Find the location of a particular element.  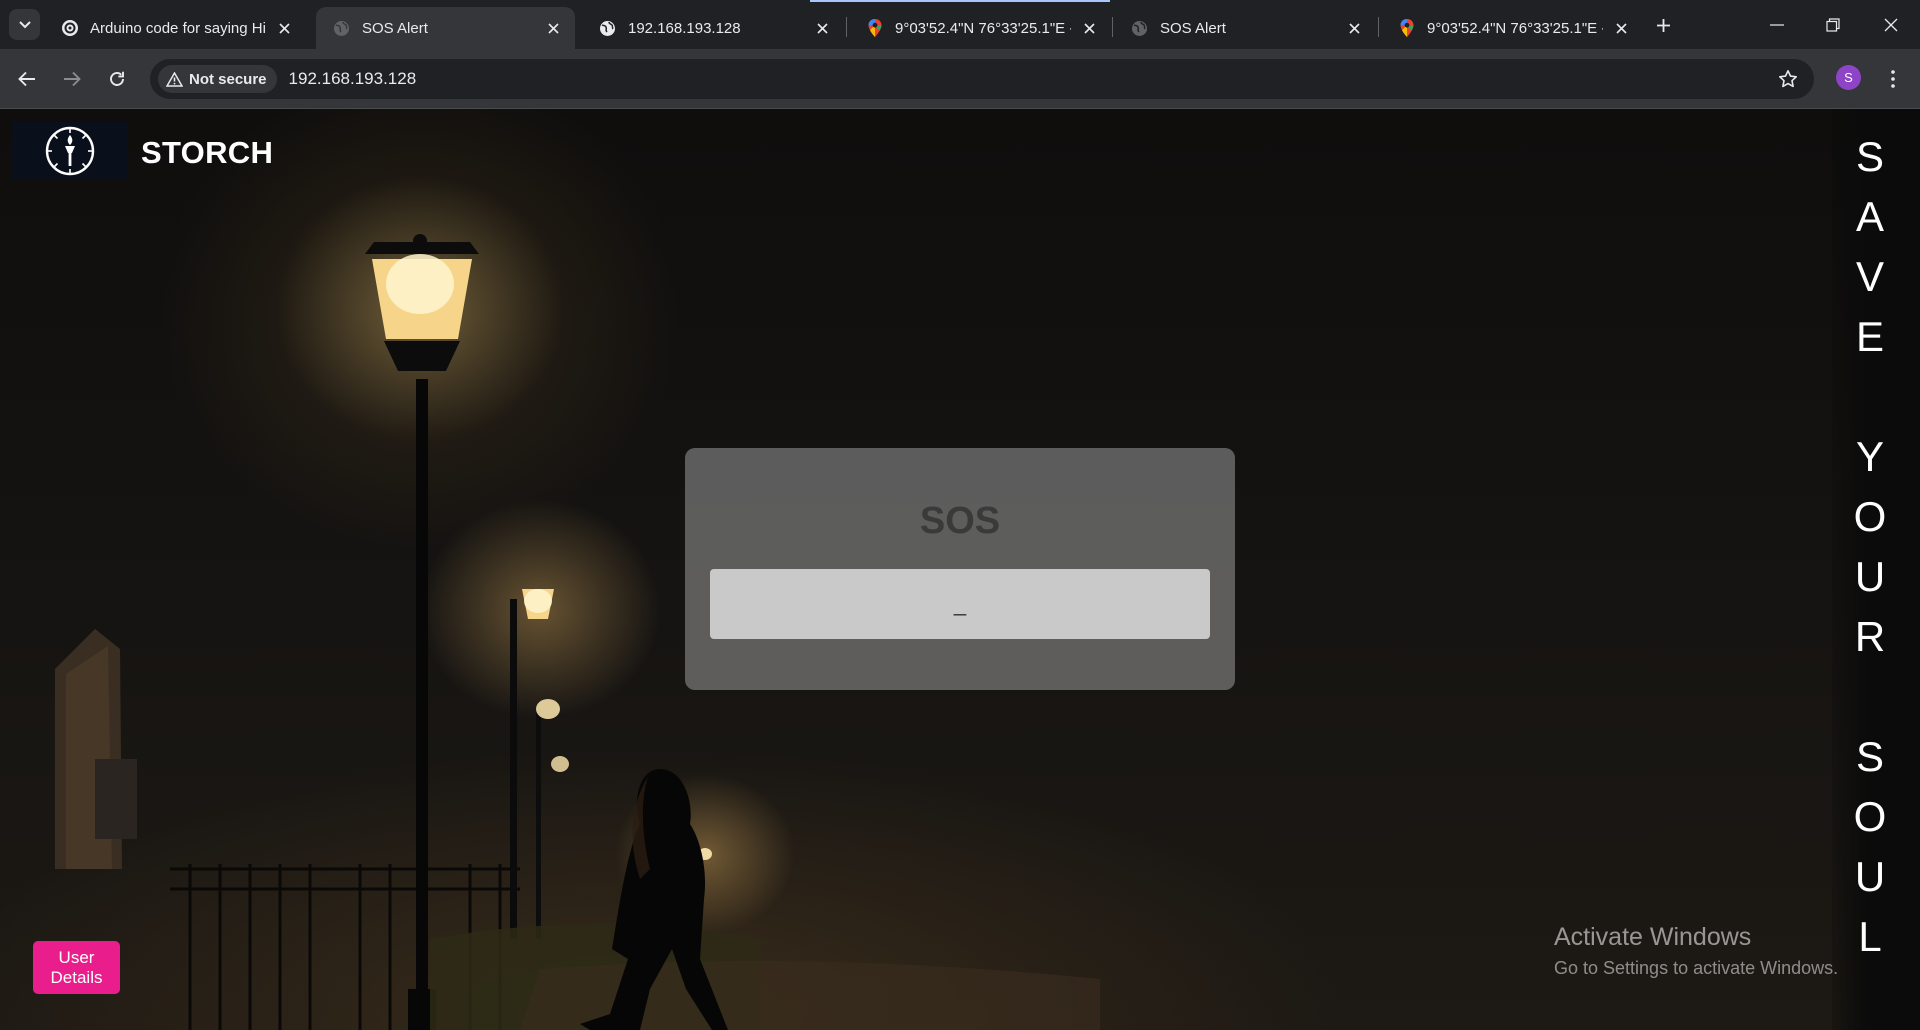

slogan-letter: E is located at coordinates (1869, 336).